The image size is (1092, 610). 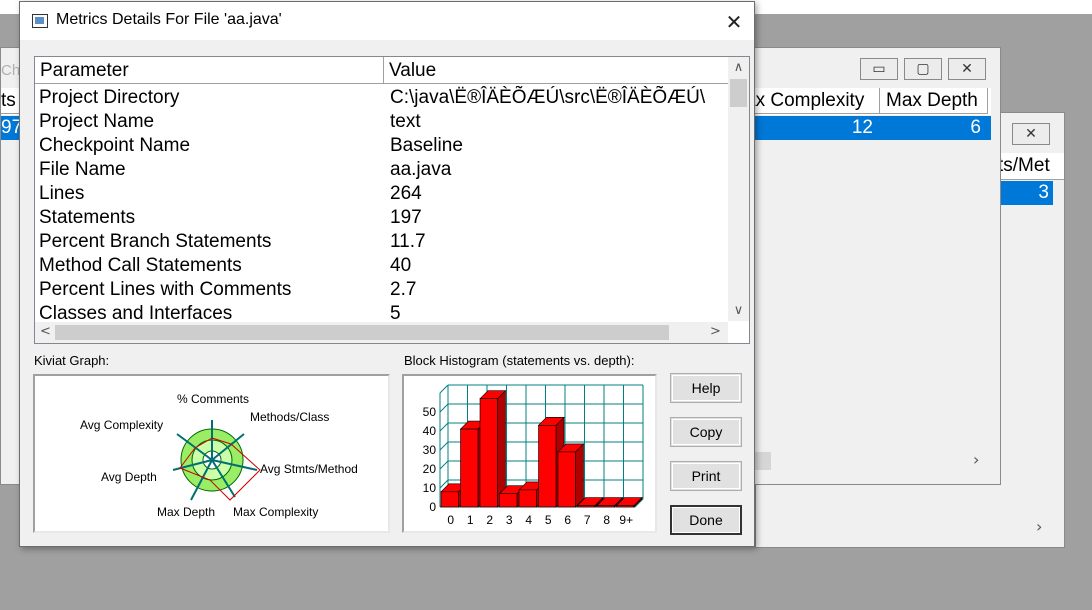 I want to click on column-header-max-depth: Max Depth, so click(x=934, y=101).